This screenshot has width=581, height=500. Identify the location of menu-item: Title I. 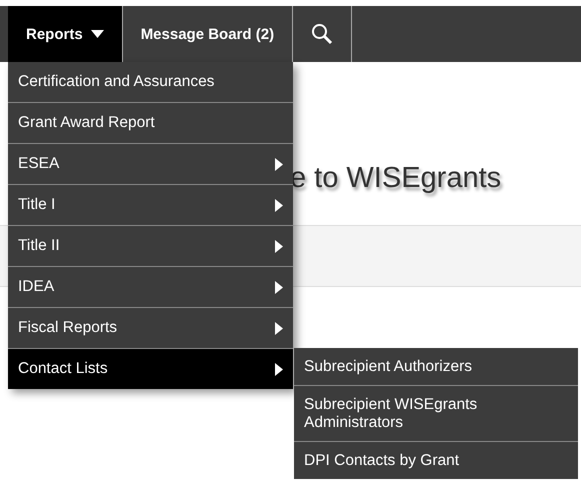
(150, 205).